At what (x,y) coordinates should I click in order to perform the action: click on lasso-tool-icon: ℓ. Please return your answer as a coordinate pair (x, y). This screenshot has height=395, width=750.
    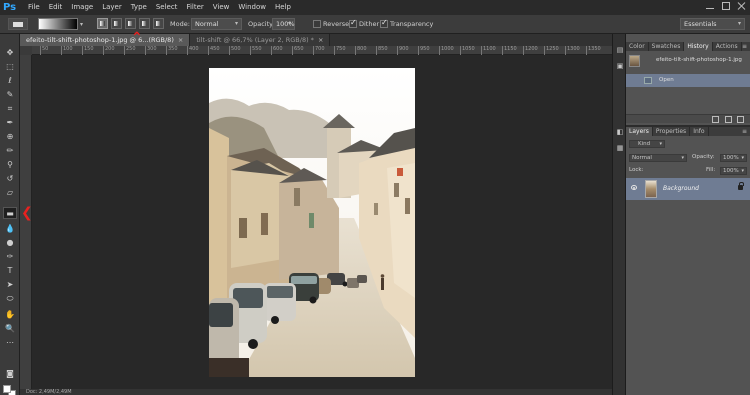
    Looking at the image, I should click on (10, 81).